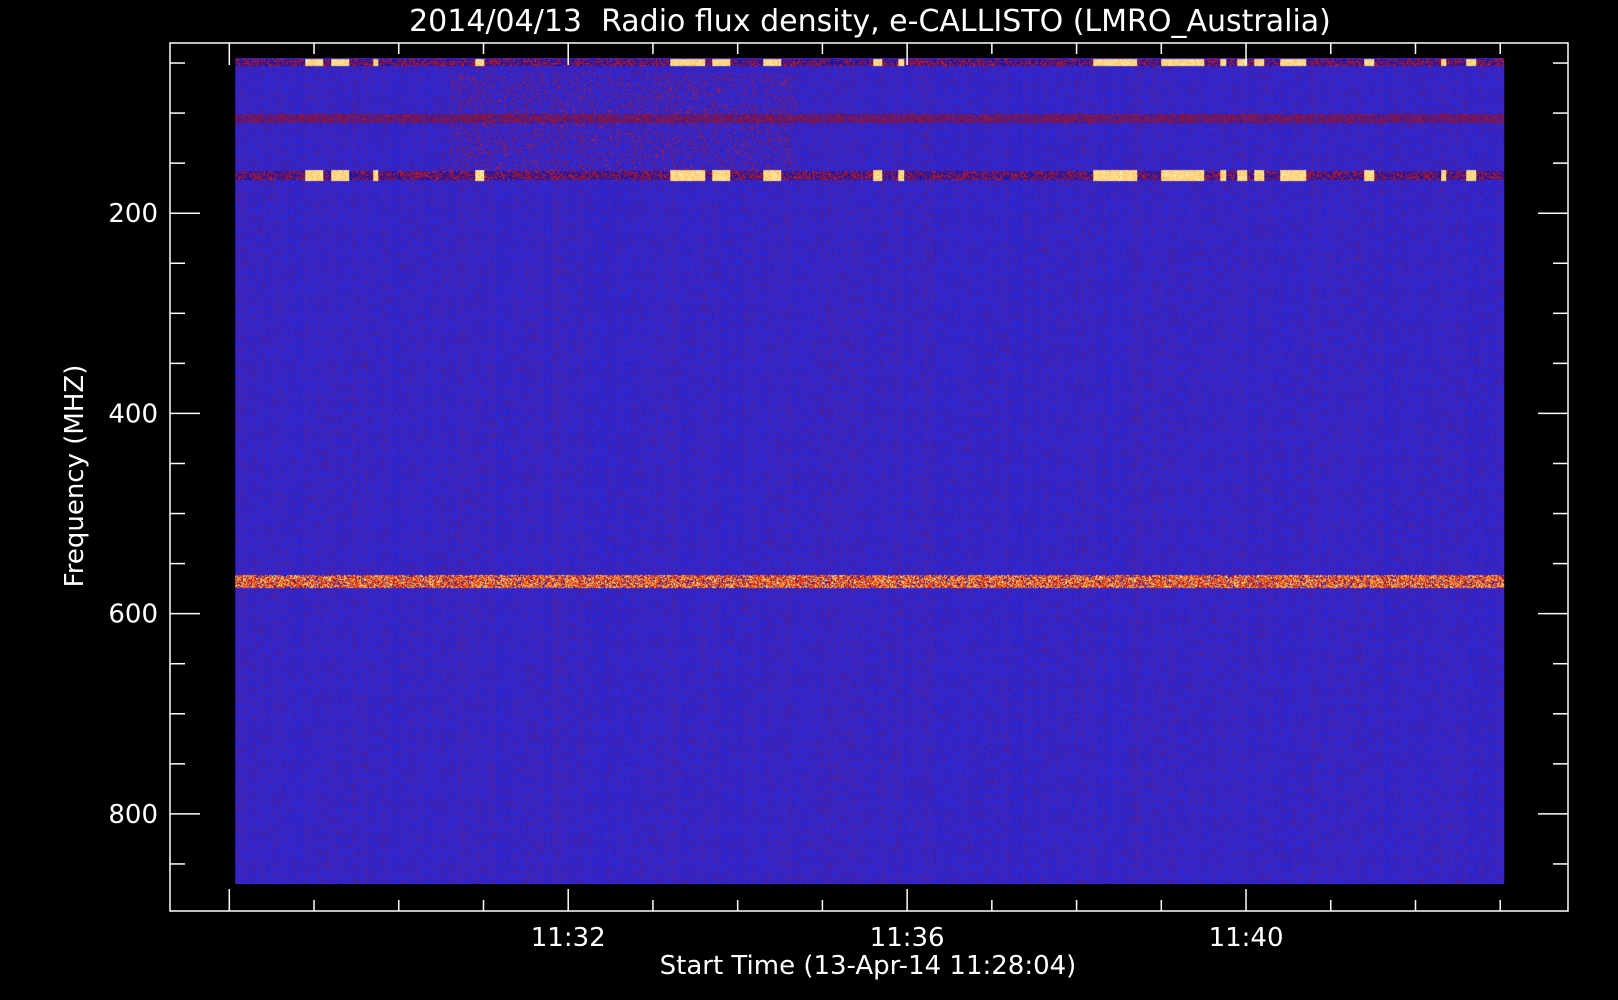  Describe the element at coordinates (133, 414) in the screenshot. I see `y-tick-label: 400` at that location.